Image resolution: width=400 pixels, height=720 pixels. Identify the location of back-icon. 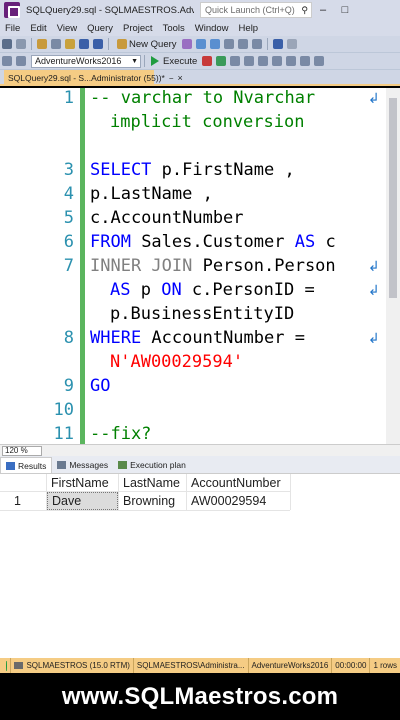
(7, 44).